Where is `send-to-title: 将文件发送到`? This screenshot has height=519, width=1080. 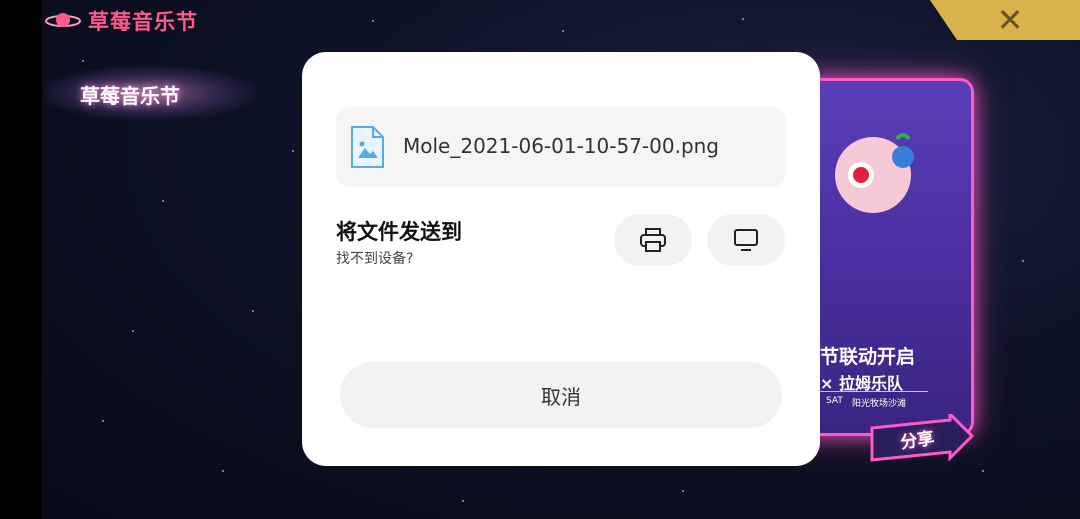
send-to-title: 将文件发送到 is located at coordinates (399, 232).